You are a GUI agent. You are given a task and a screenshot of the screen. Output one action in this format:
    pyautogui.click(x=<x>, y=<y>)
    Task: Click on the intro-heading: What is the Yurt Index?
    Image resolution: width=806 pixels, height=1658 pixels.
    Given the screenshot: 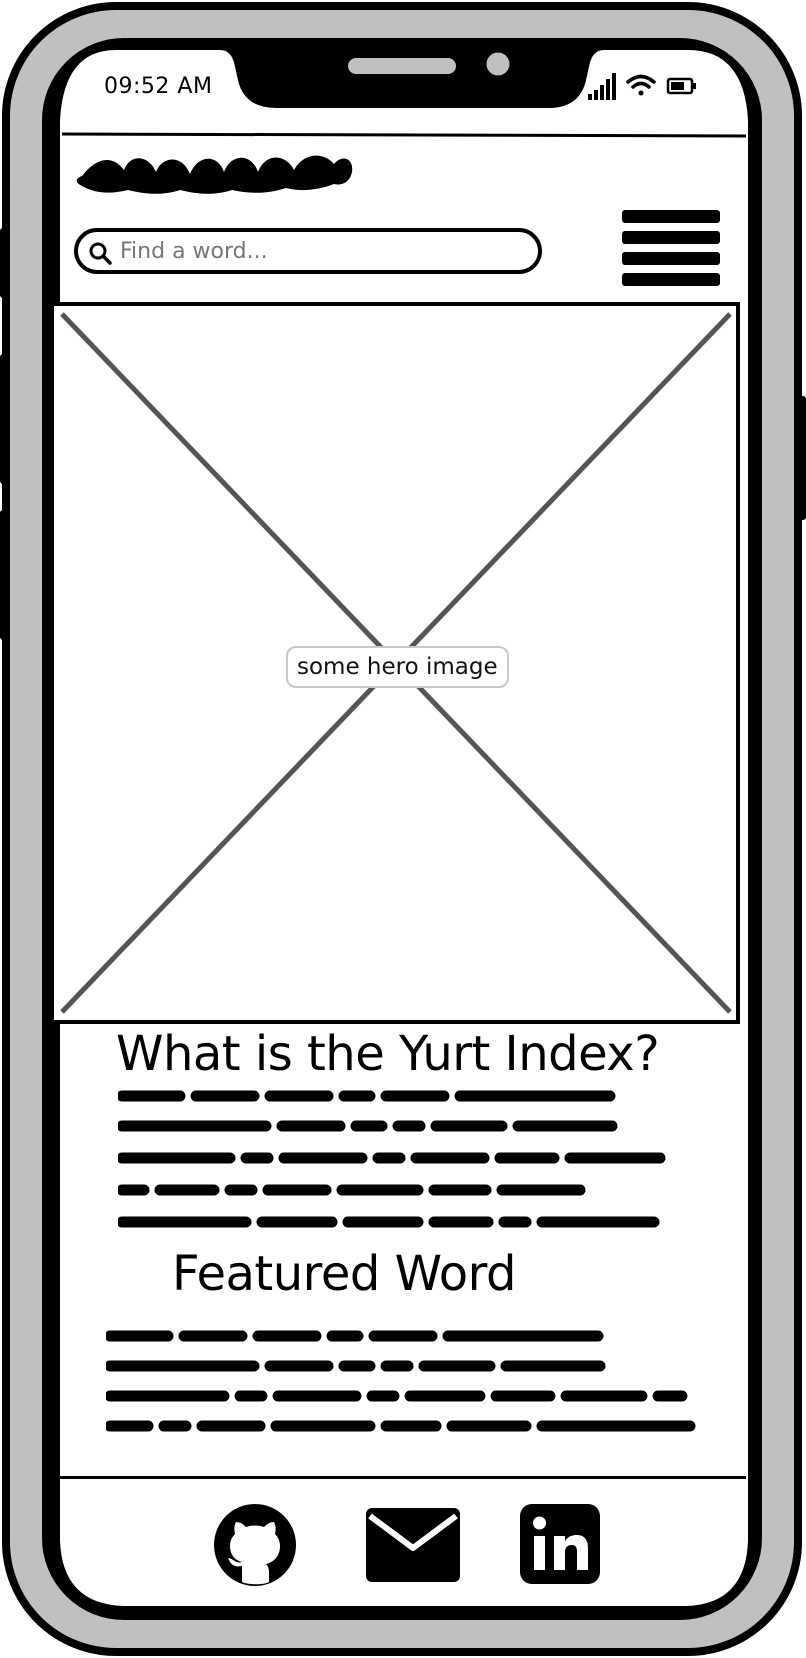 What is the action you would take?
    pyautogui.click(x=388, y=1054)
    